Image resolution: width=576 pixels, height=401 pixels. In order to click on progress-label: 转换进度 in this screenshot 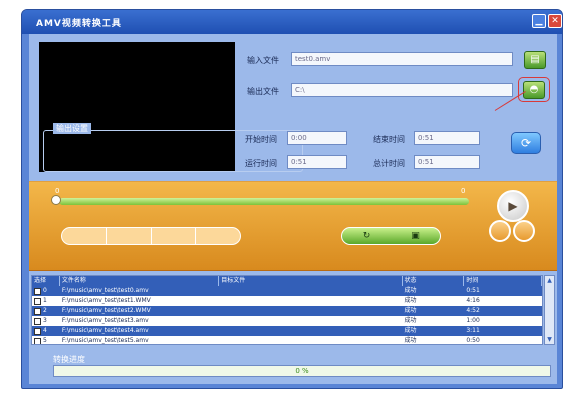, I will do `click(69, 359)`.